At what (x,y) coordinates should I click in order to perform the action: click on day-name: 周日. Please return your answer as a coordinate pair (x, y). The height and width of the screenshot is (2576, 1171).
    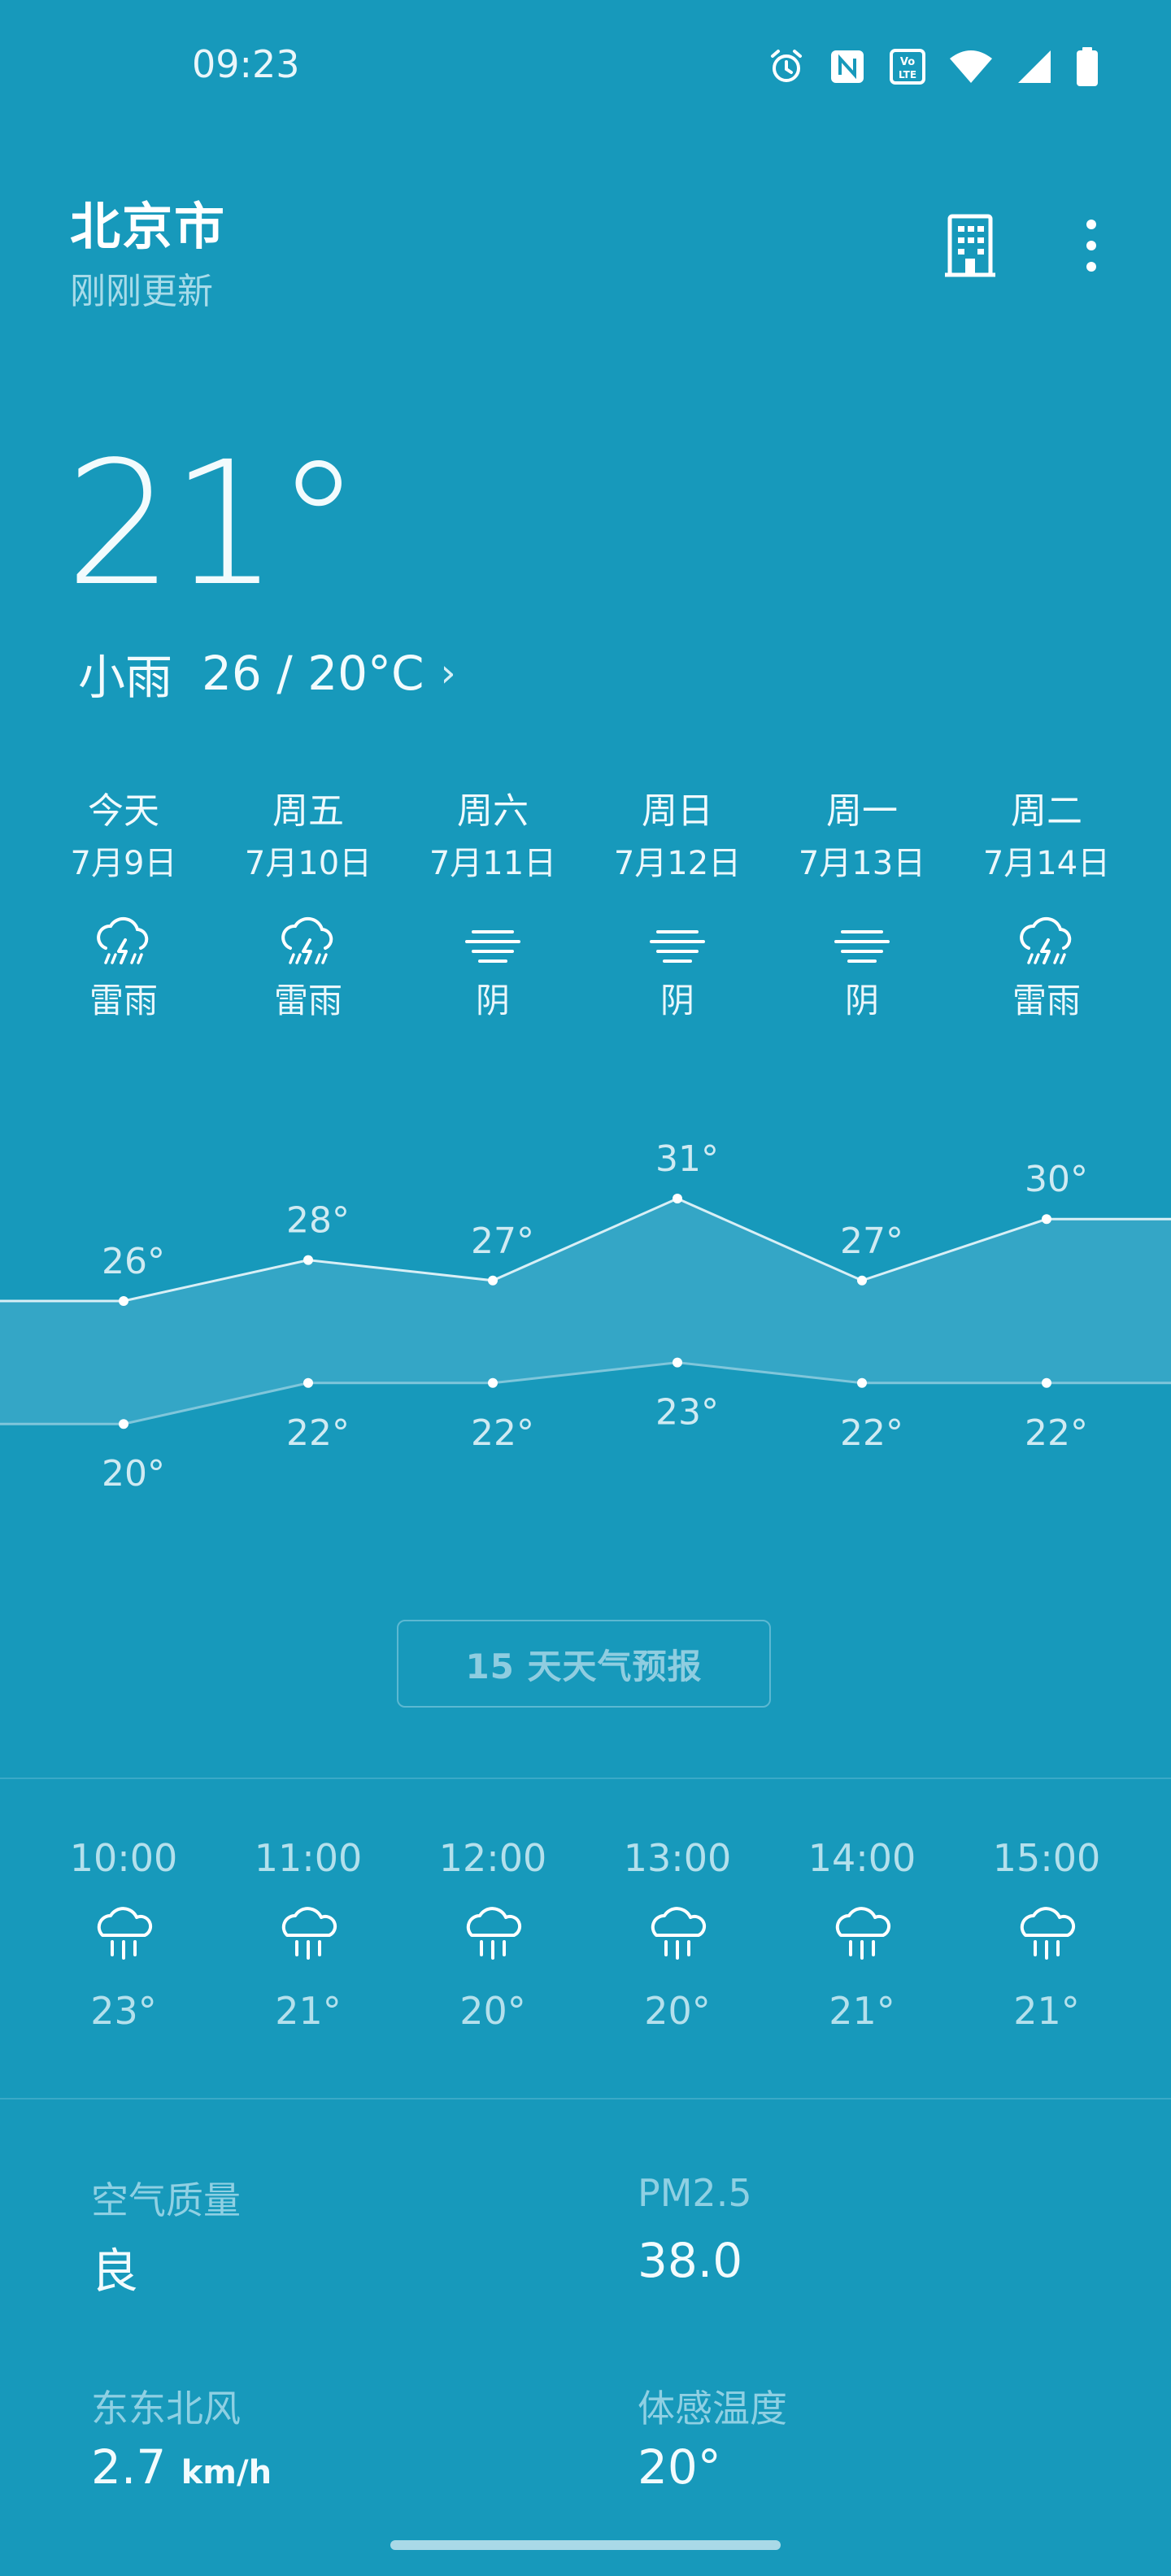
    Looking at the image, I should click on (677, 811).